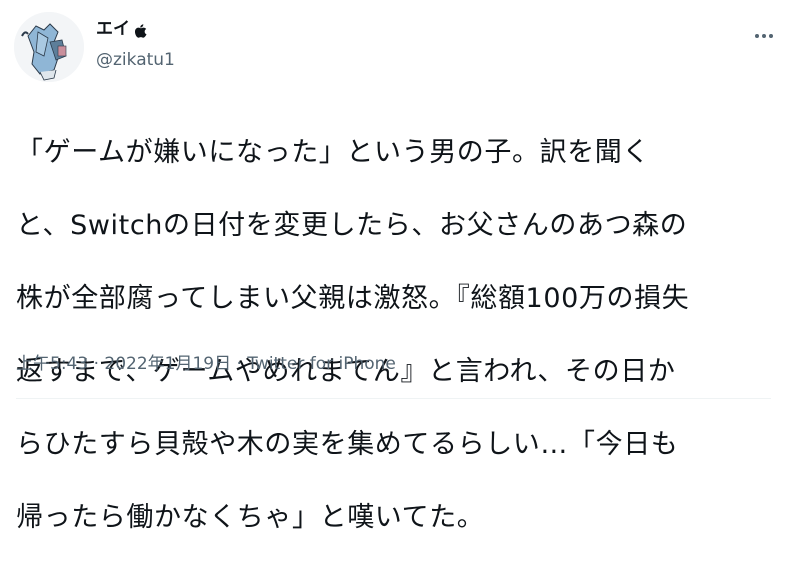 The width and height of the screenshot is (787, 573). What do you see at coordinates (353, 298) in the screenshot?
I see `tweet-text-line: 株が全部腐ってしまい父親は激怒。『総額100万の損失` at bounding box center [353, 298].